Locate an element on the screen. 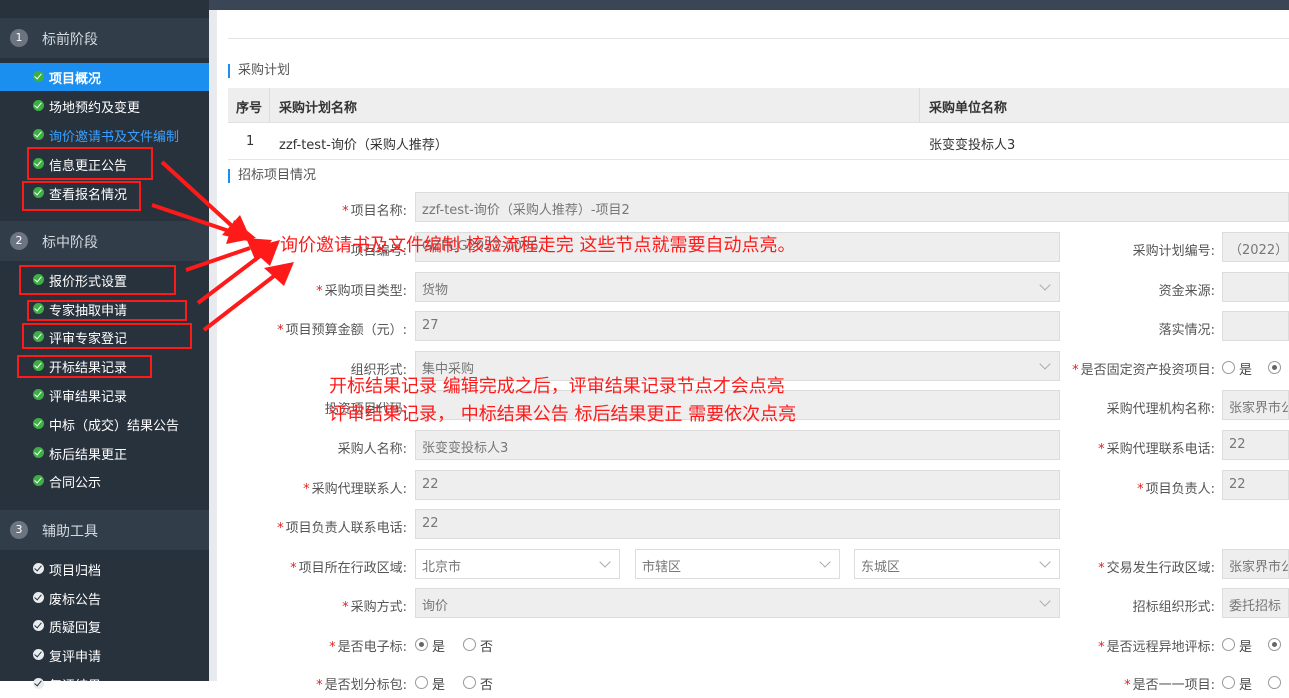 The width and height of the screenshot is (1289, 698). annotation-note: 评审结果记录， 中标结果公告 标后结果更正 需要依次点亮 is located at coordinates (563, 414).